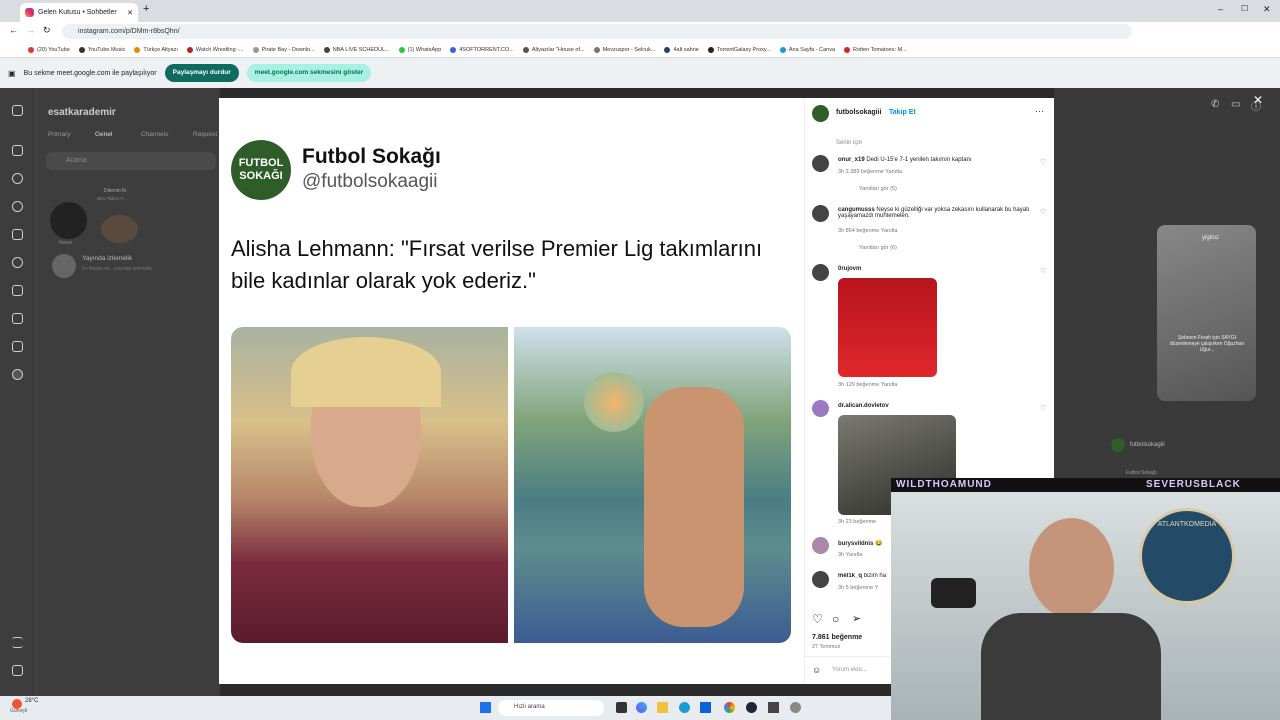 The height and width of the screenshot is (720, 1280). Describe the element at coordinates (878, 189) in the screenshot. I see `view-replies: Yanıtları gör (5)` at that location.